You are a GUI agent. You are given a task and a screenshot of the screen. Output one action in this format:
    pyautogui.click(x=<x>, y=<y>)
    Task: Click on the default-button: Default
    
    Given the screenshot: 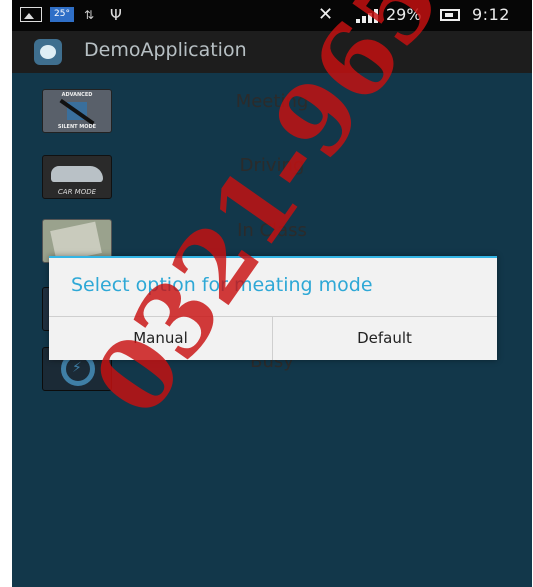 What is the action you would take?
    pyautogui.click(x=384, y=338)
    